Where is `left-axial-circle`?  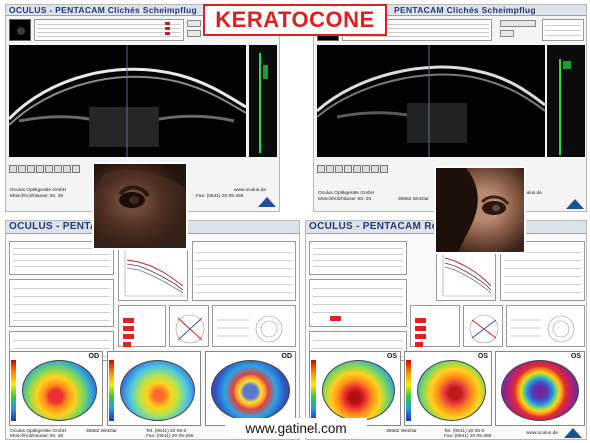
left-axial-circle is located at coordinates (59, 390).